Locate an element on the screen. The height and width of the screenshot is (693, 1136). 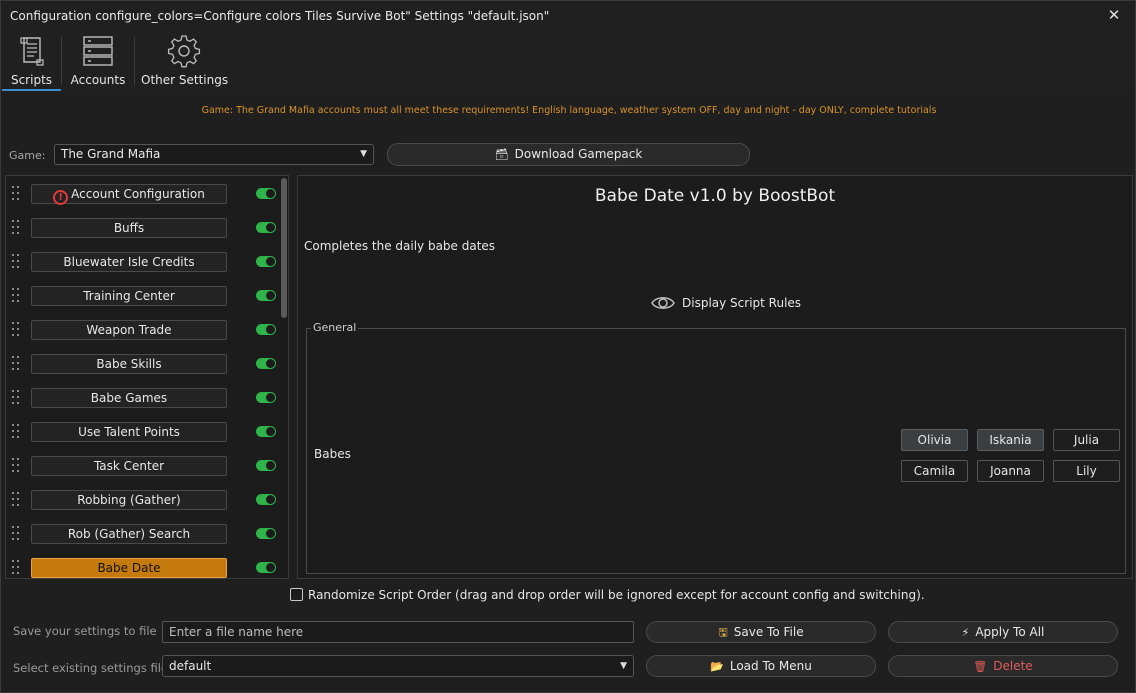
tab-accounts: Accounts is located at coordinates (98, 61).